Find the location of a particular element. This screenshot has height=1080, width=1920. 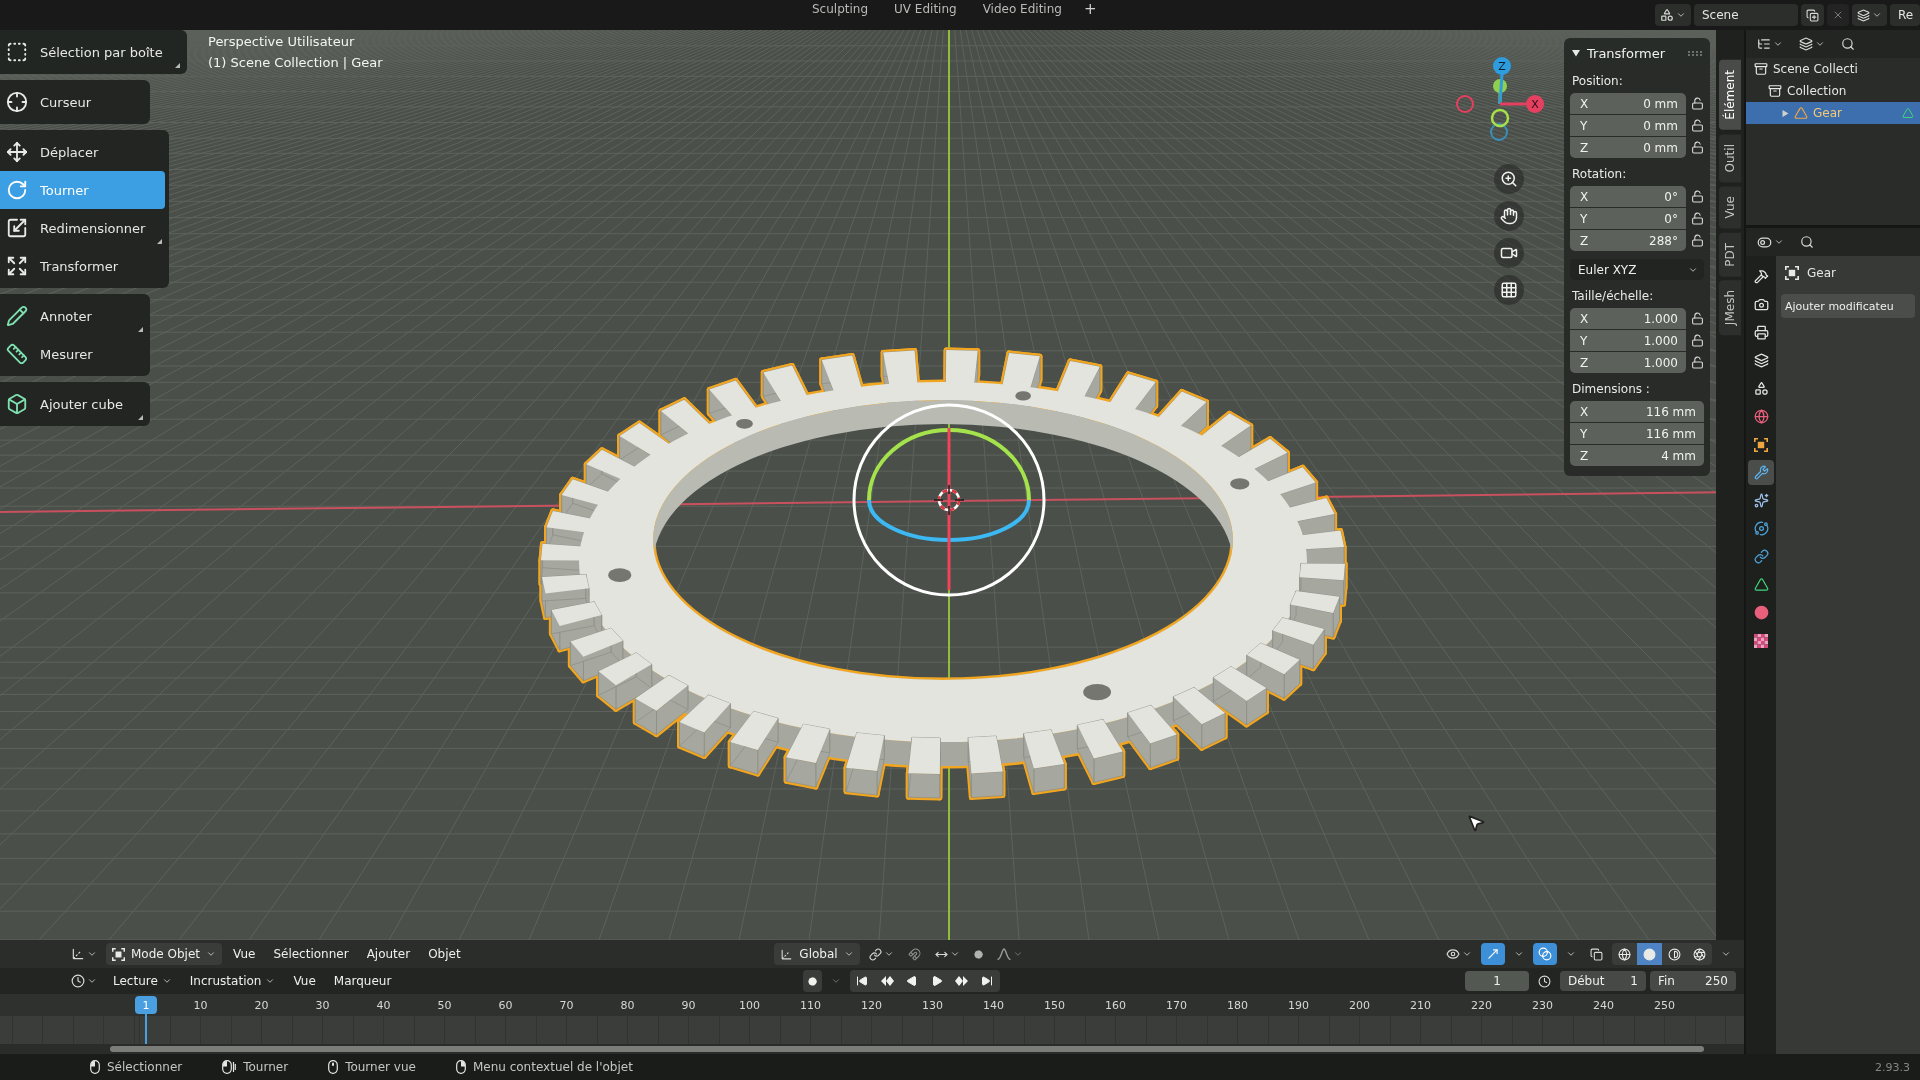

outliner-row: Collection is located at coordinates (1833, 91).